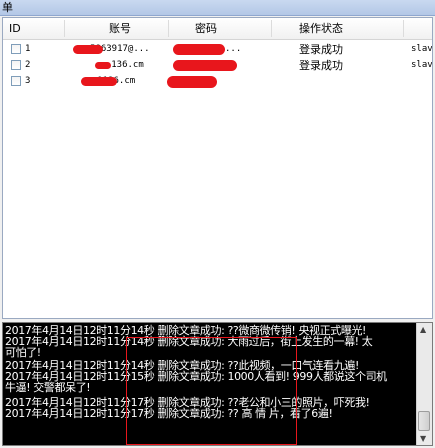 This screenshot has width=435, height=448. I want to click on column-header-account: 账号, so click(120, 28).